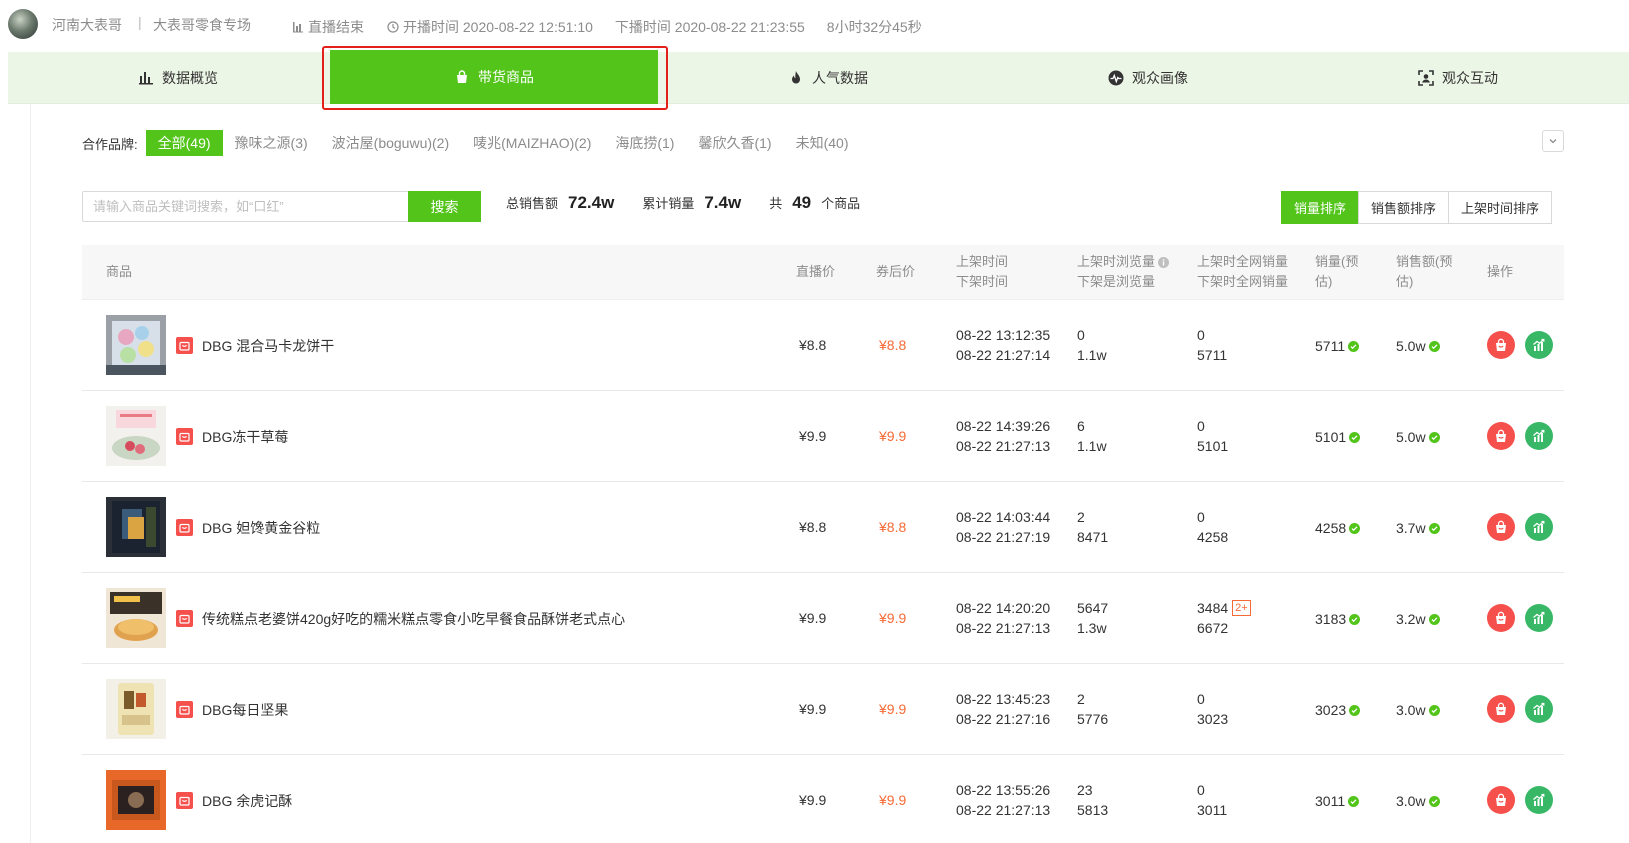  Describe the element at coordinates (444, 206) in the screenshot. I see `search-button: 搜索` at that location.